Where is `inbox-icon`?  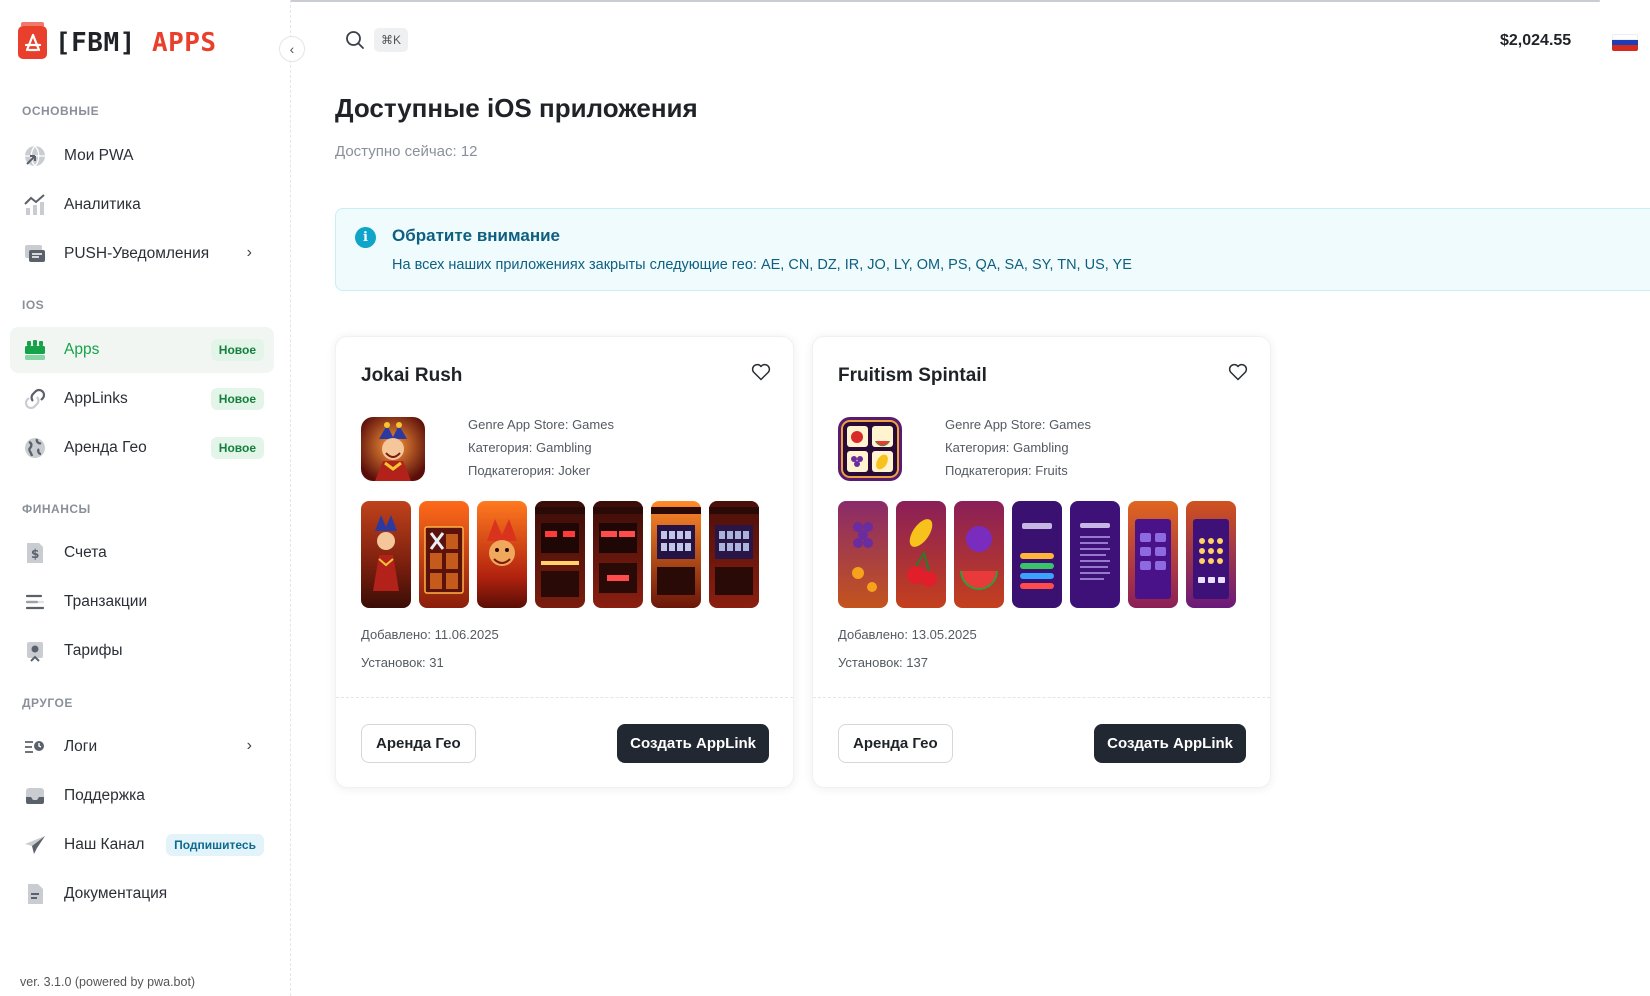 inbox-icon is located at coordinates (35, 796).